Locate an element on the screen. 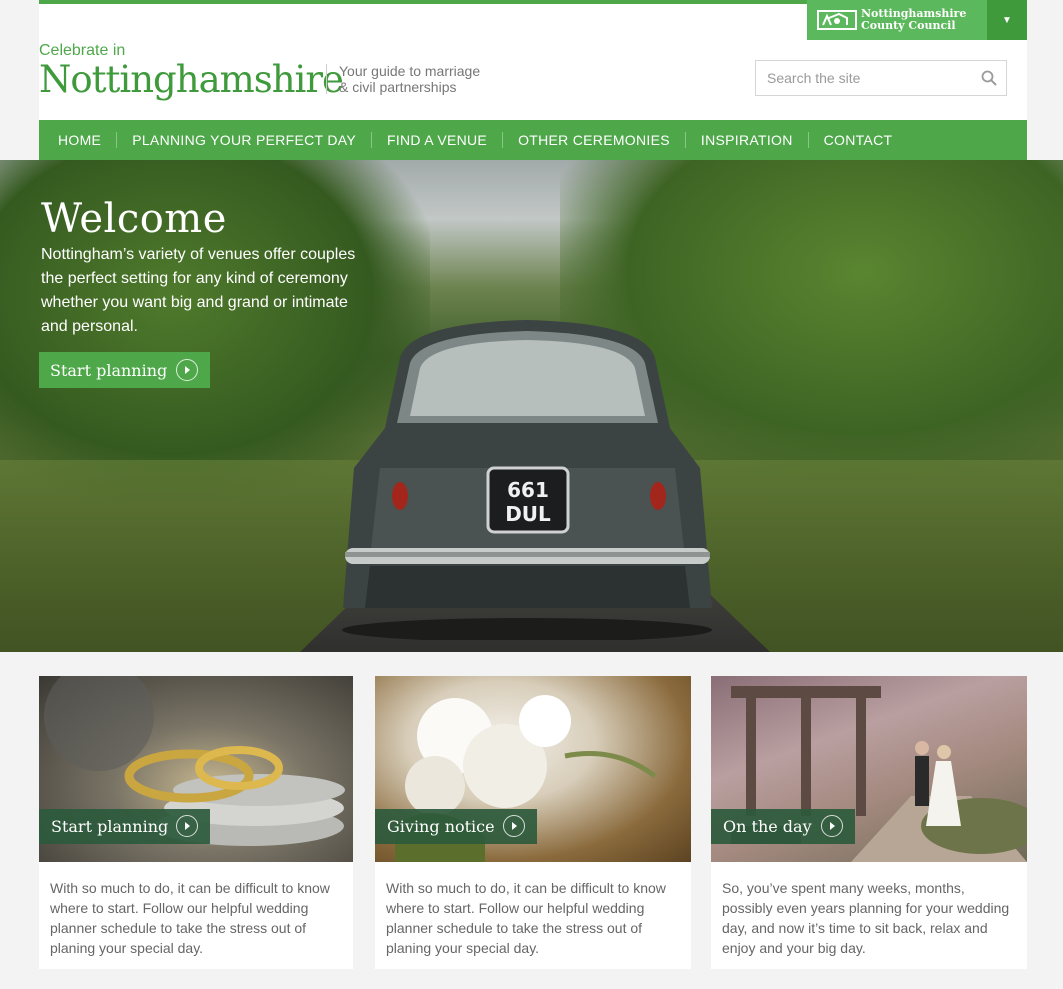 This screenshot has width=1063, height=989. nav-item-find-venue: FIND A VENUE is located at coordinates (436, 140).